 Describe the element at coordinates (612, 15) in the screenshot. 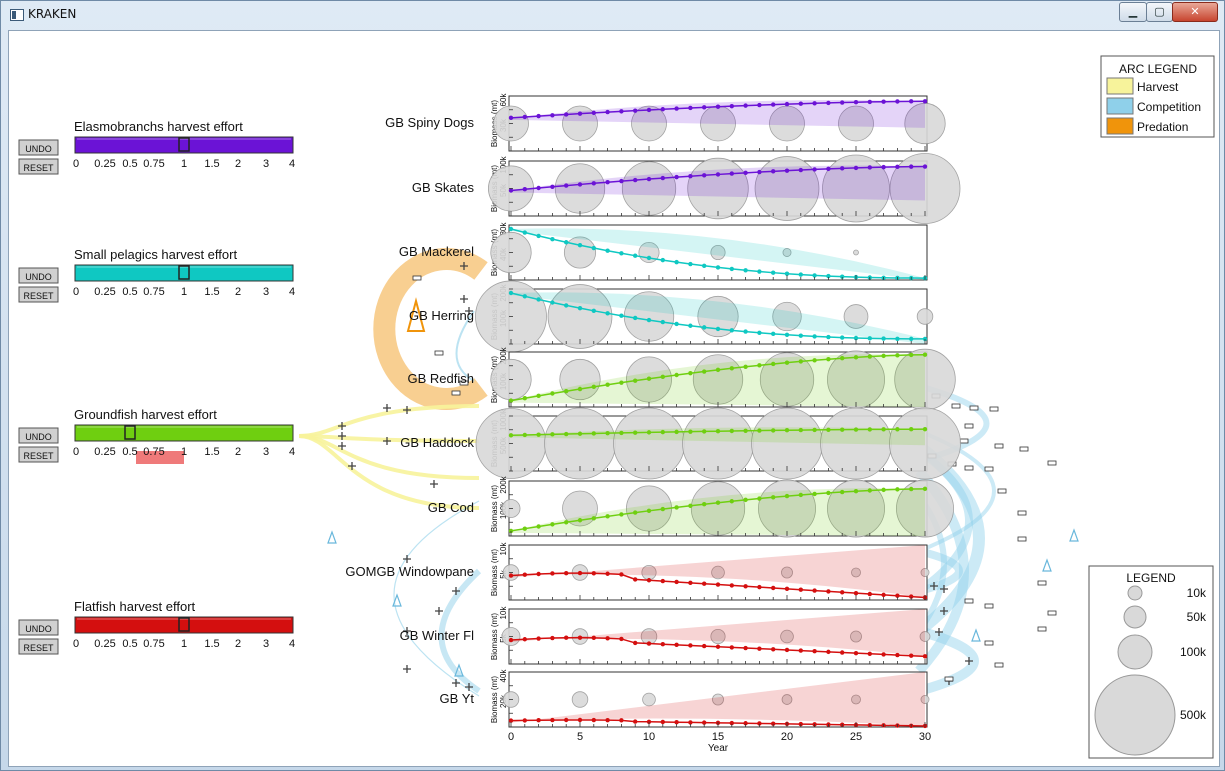

I see `title-bar: KRAKEN ▁ ▢ ✕` at that location.